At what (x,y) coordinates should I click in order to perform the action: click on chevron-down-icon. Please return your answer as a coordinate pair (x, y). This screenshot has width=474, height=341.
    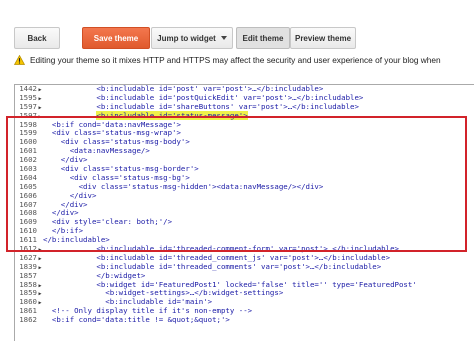
    Looking at the image, I should click on (223, 38).